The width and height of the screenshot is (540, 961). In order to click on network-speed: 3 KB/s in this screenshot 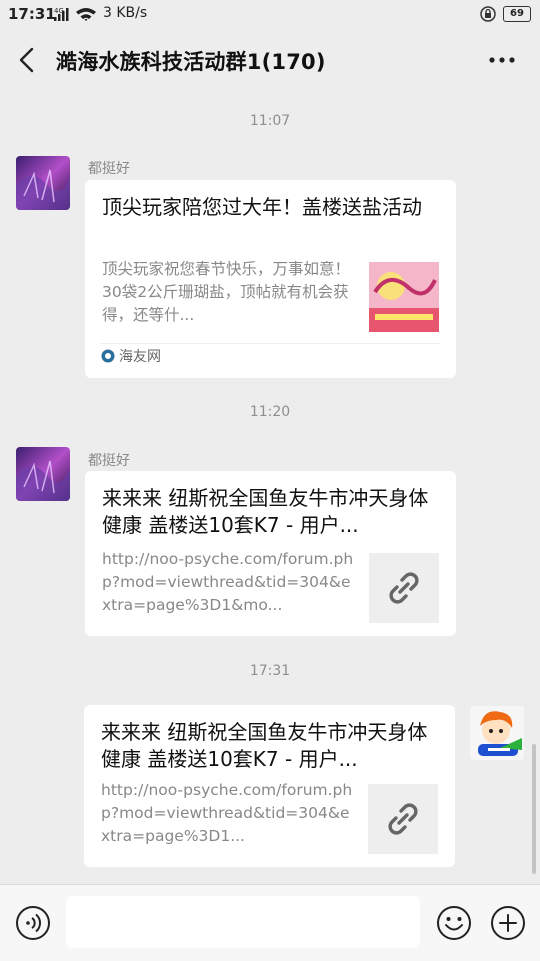, I will do `click(125, 13)`.